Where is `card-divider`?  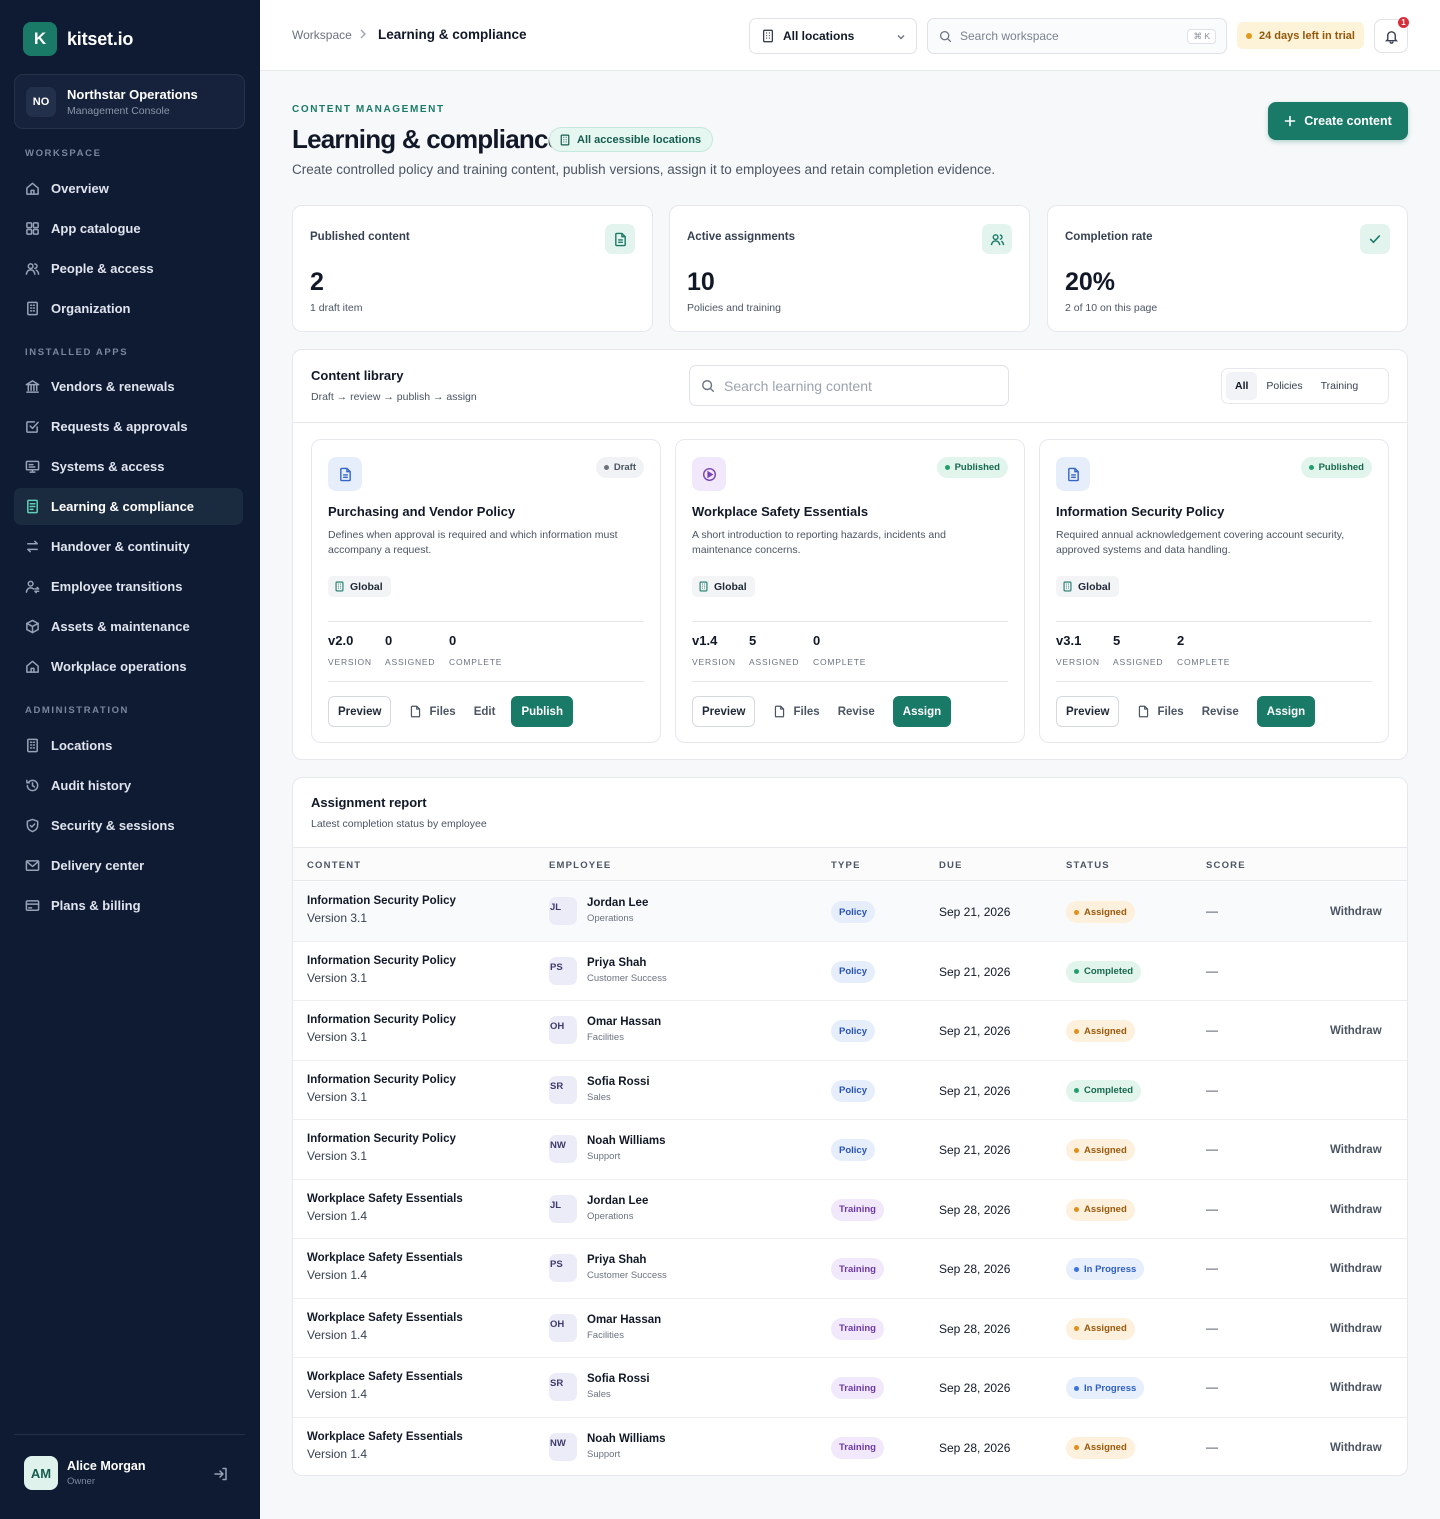
card-divider is located at coordinates (1214, 621).